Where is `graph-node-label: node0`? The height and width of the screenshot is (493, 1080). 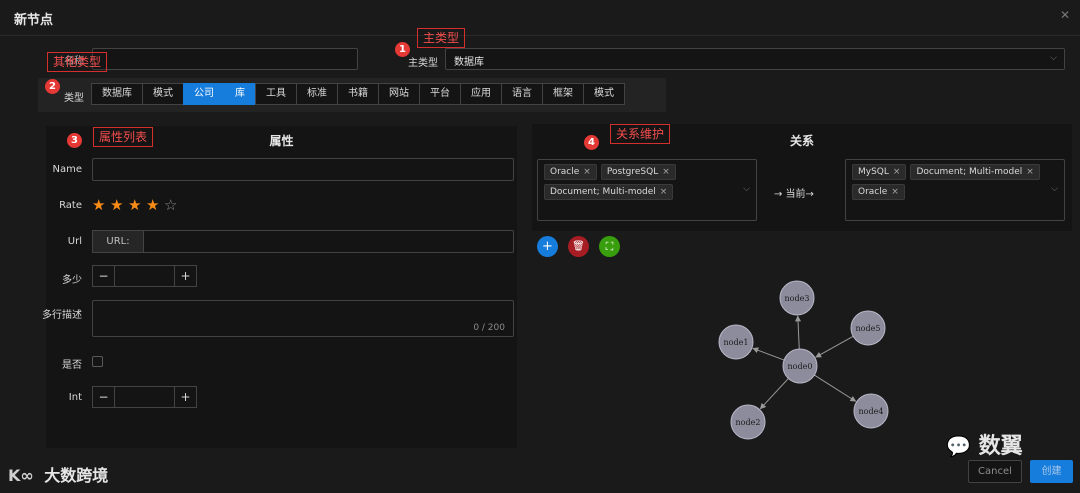 graph-node-label: node0 is located at coordinates (800, 366).